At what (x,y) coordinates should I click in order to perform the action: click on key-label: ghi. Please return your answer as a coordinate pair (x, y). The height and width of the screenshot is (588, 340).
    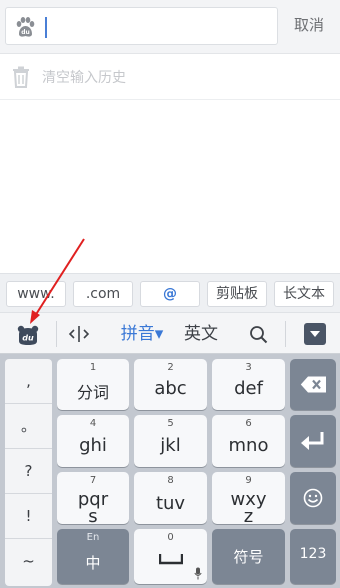
    Looking at the image, I should click on (93, 445).